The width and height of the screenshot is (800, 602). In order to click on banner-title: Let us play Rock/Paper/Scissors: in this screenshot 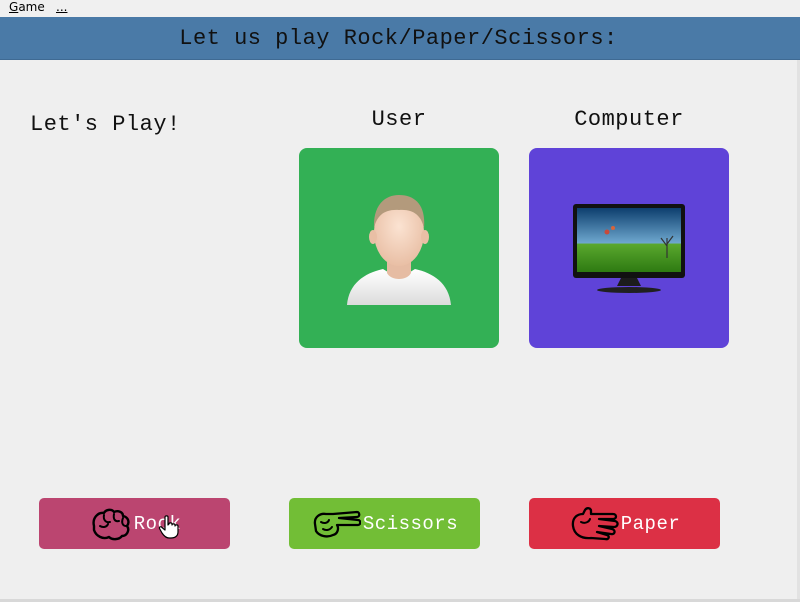, I will do `click(398, 38)`.